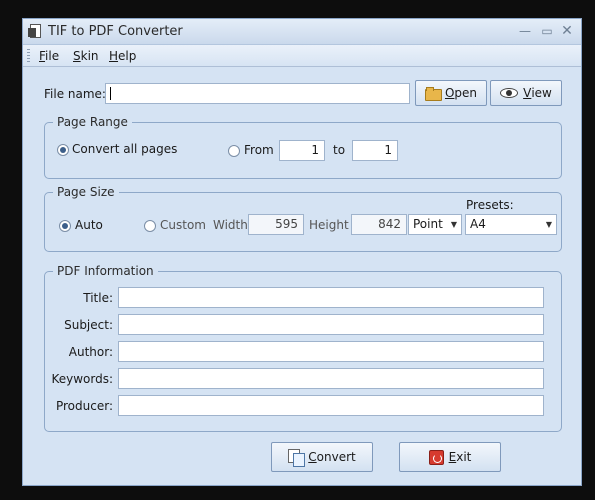  What do you see at coordinates (511, 224) in the screenshot?
I see `presets-select: A4 ▼` at bounding box center [511, 224].